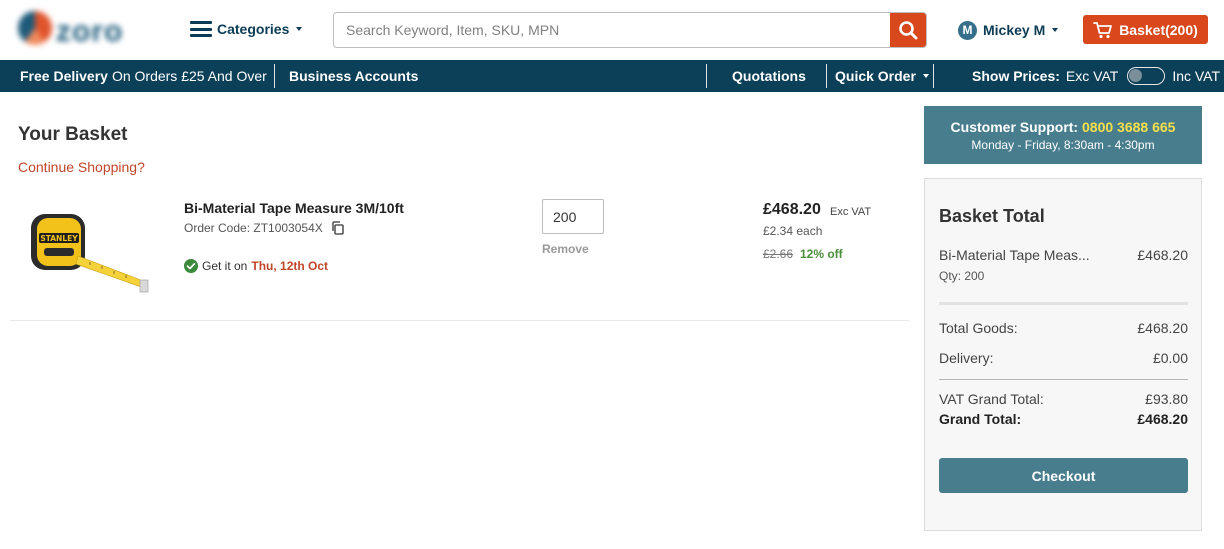 This screenshot has width=1224, height=549. I want to click on vat-total-value: £93.80, so click(1166, 399).